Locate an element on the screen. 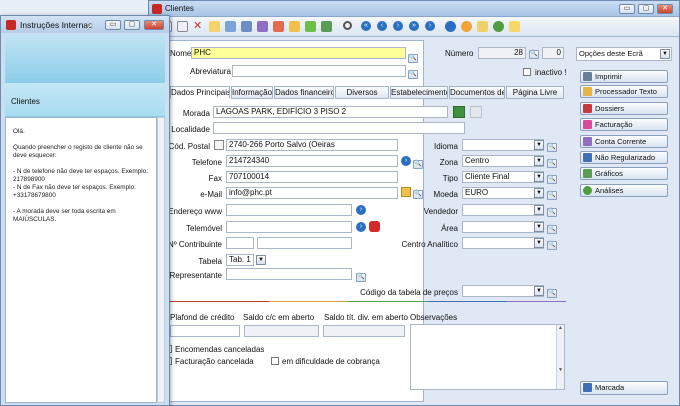 The image size is (680, 406). plafond-field is located at coordinates (205, 331).